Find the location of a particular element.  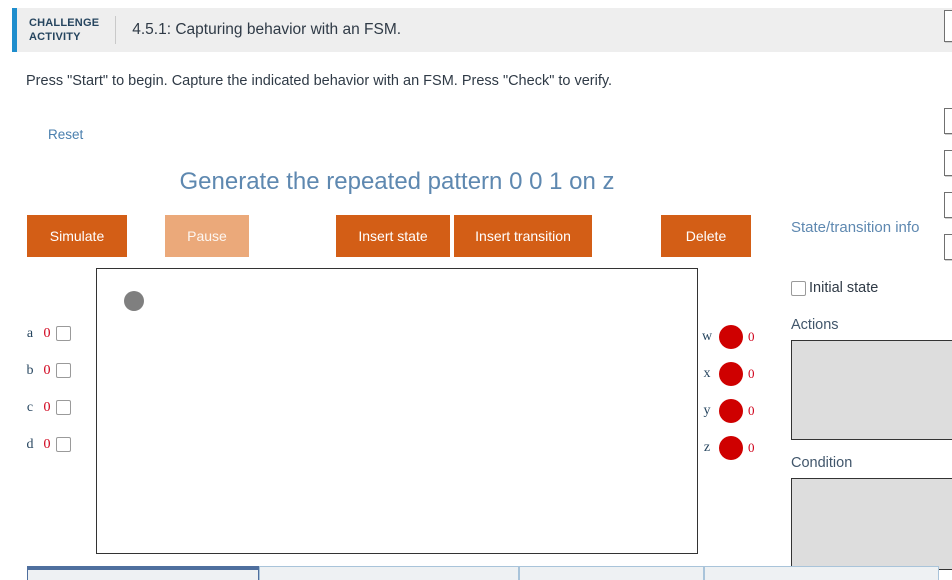

output-label-z: z is located at coordinates (707, 447).